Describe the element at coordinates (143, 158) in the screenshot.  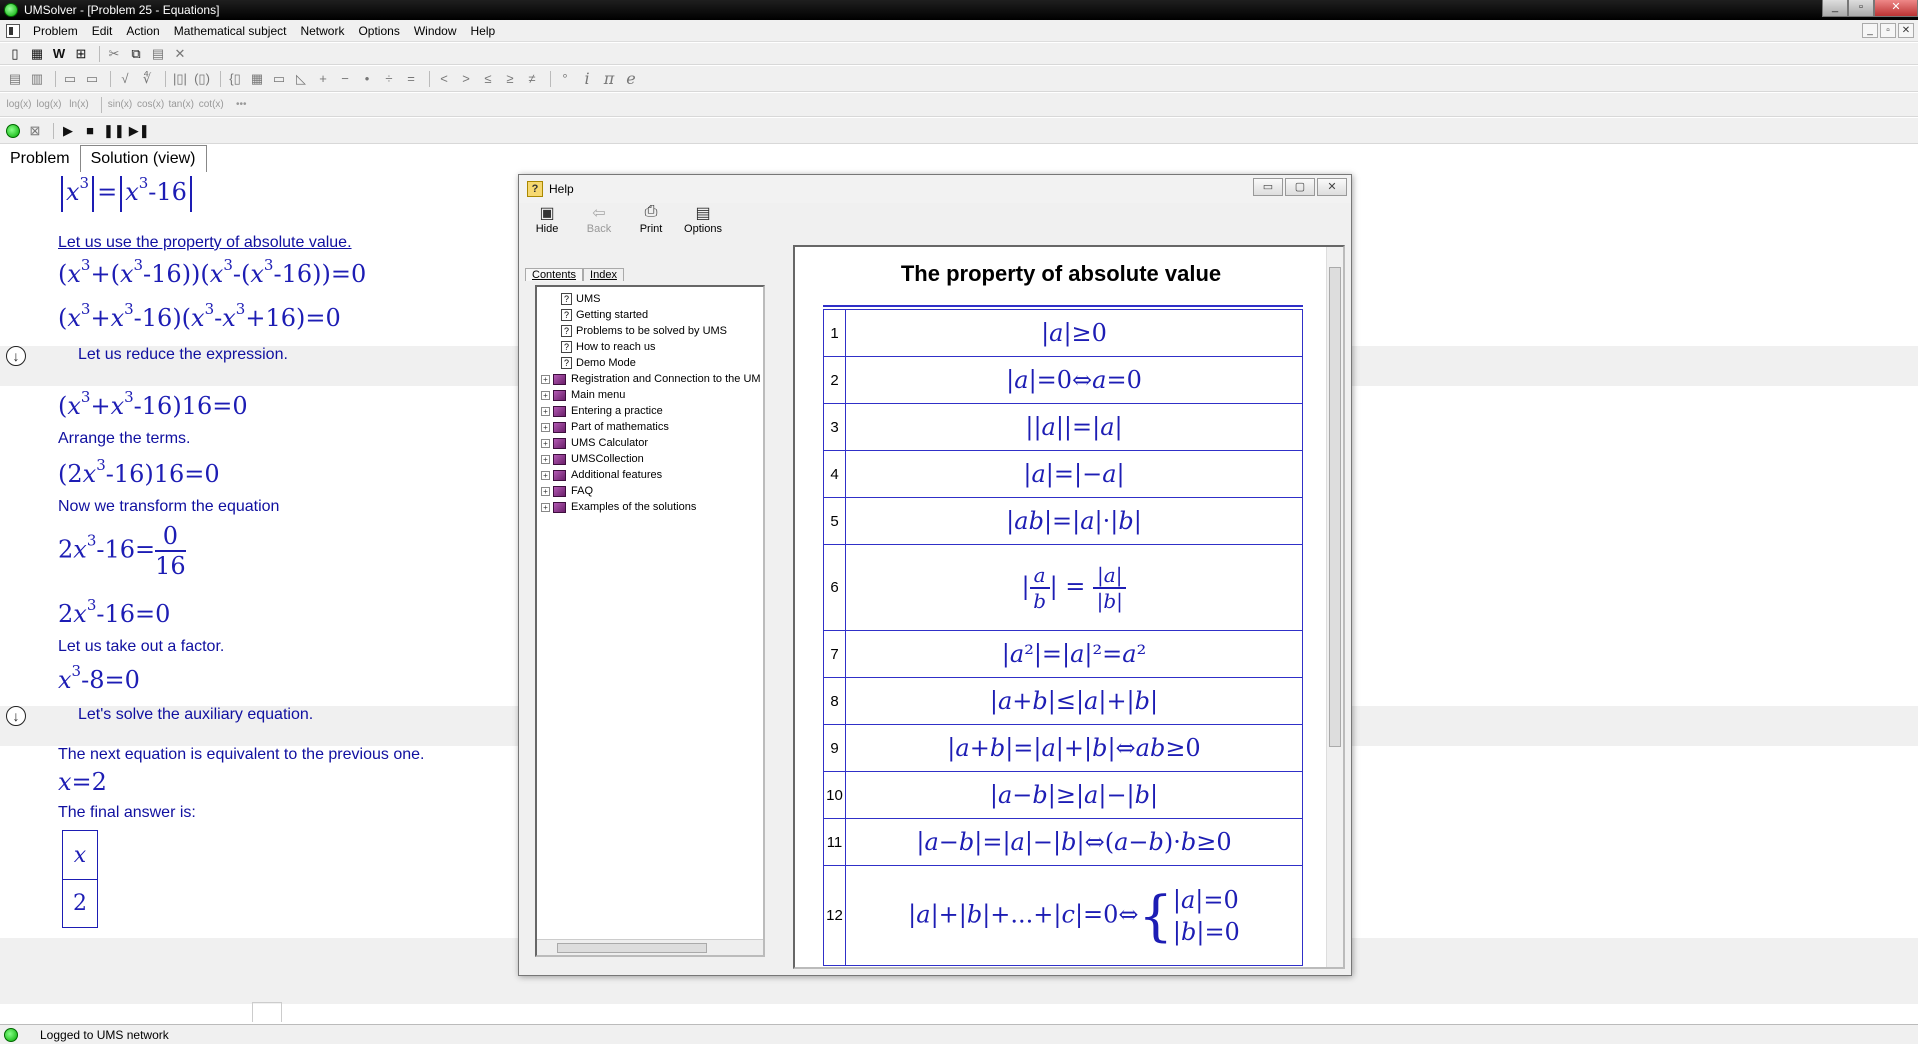
I see `tab-solution-view: Solution (view)` at that location.